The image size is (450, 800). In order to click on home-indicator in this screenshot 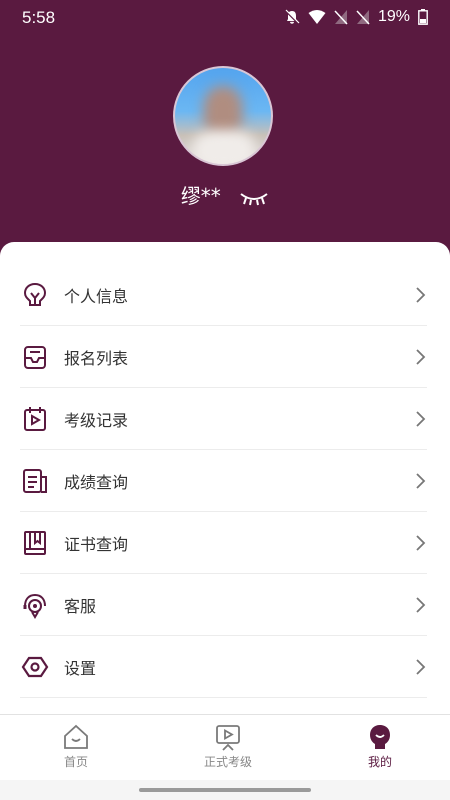, I will do `click(225, 790)`.